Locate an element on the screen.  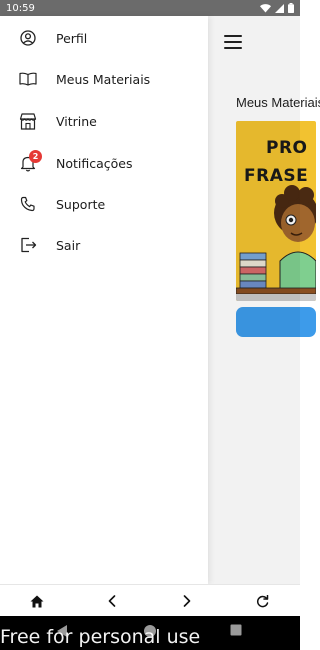
status-bar: 10:59 is located at coordinates (150, 8).